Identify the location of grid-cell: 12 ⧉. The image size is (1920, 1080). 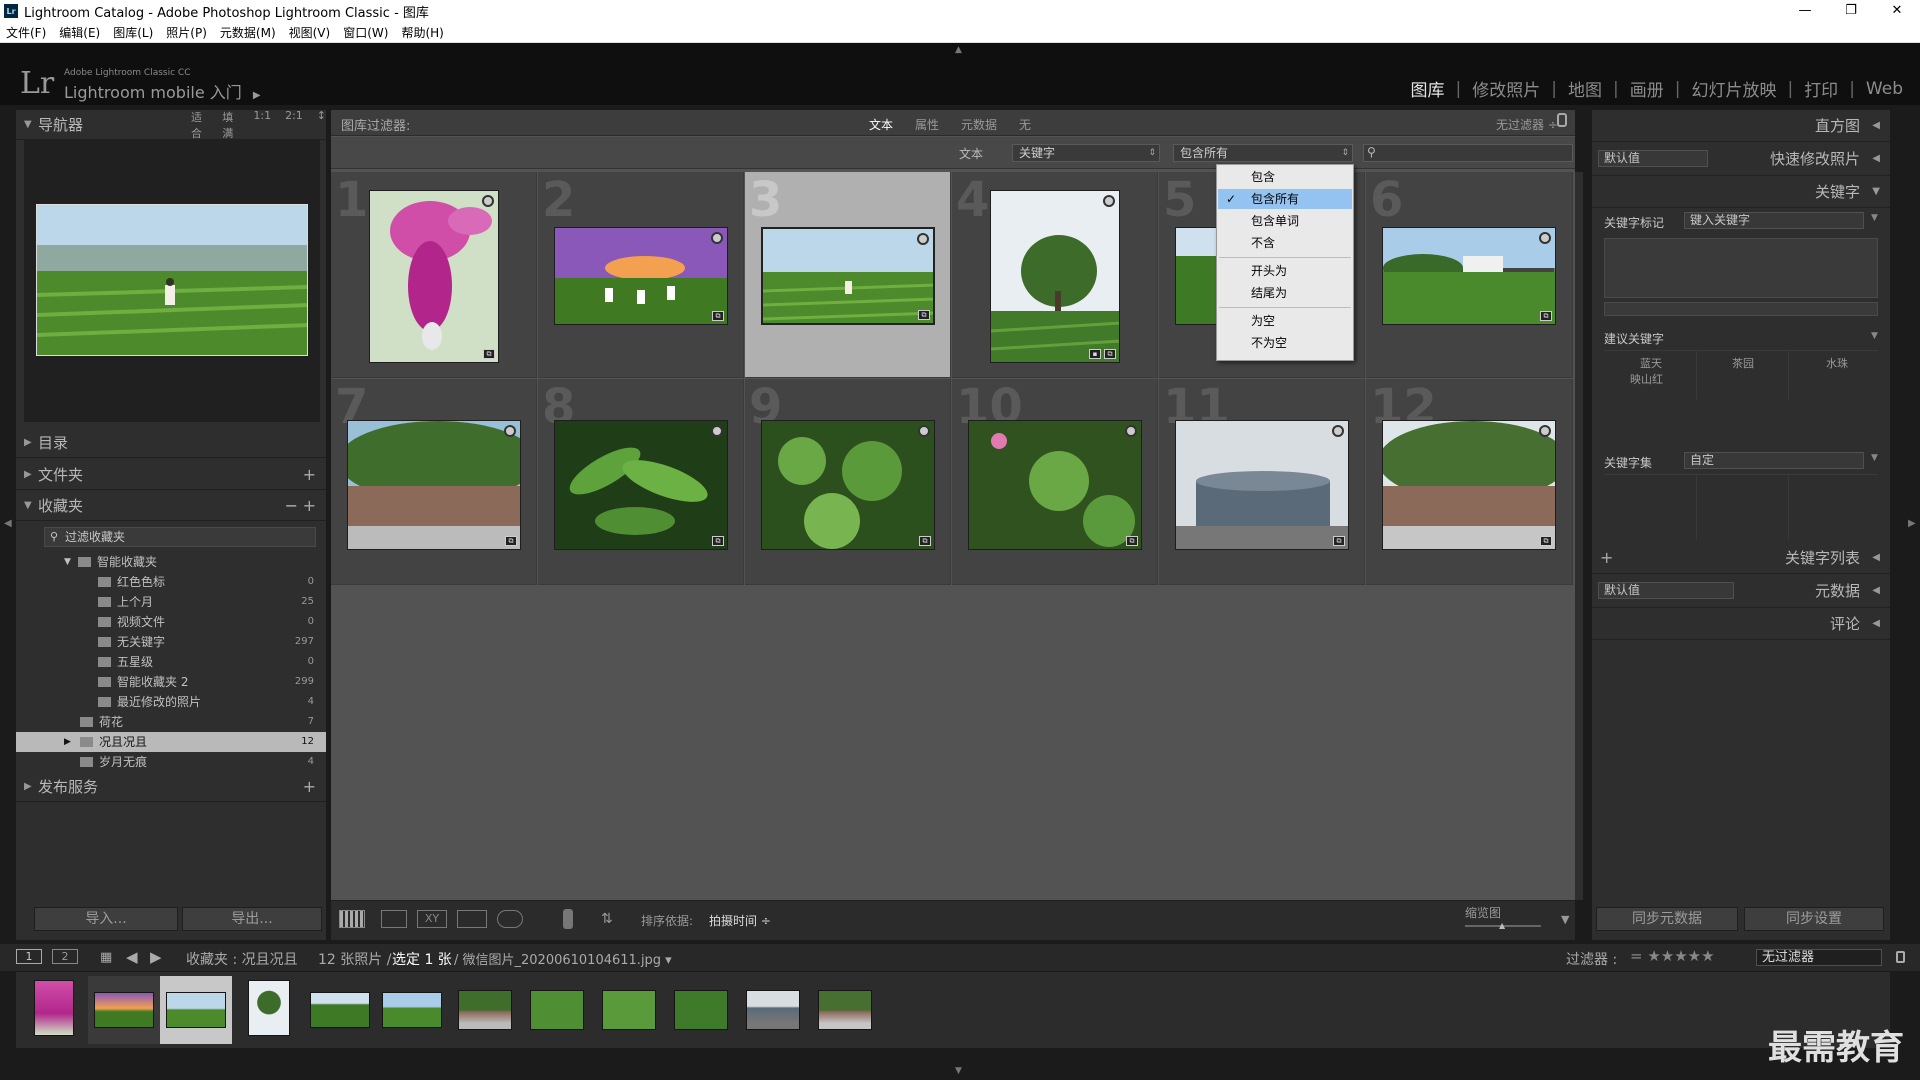
(1469, 482).